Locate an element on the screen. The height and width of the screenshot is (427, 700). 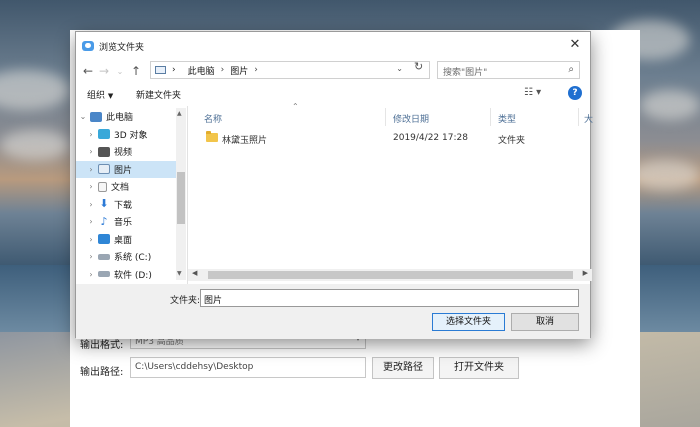
music-icon: ♪ is located at coordinates (104, 221).